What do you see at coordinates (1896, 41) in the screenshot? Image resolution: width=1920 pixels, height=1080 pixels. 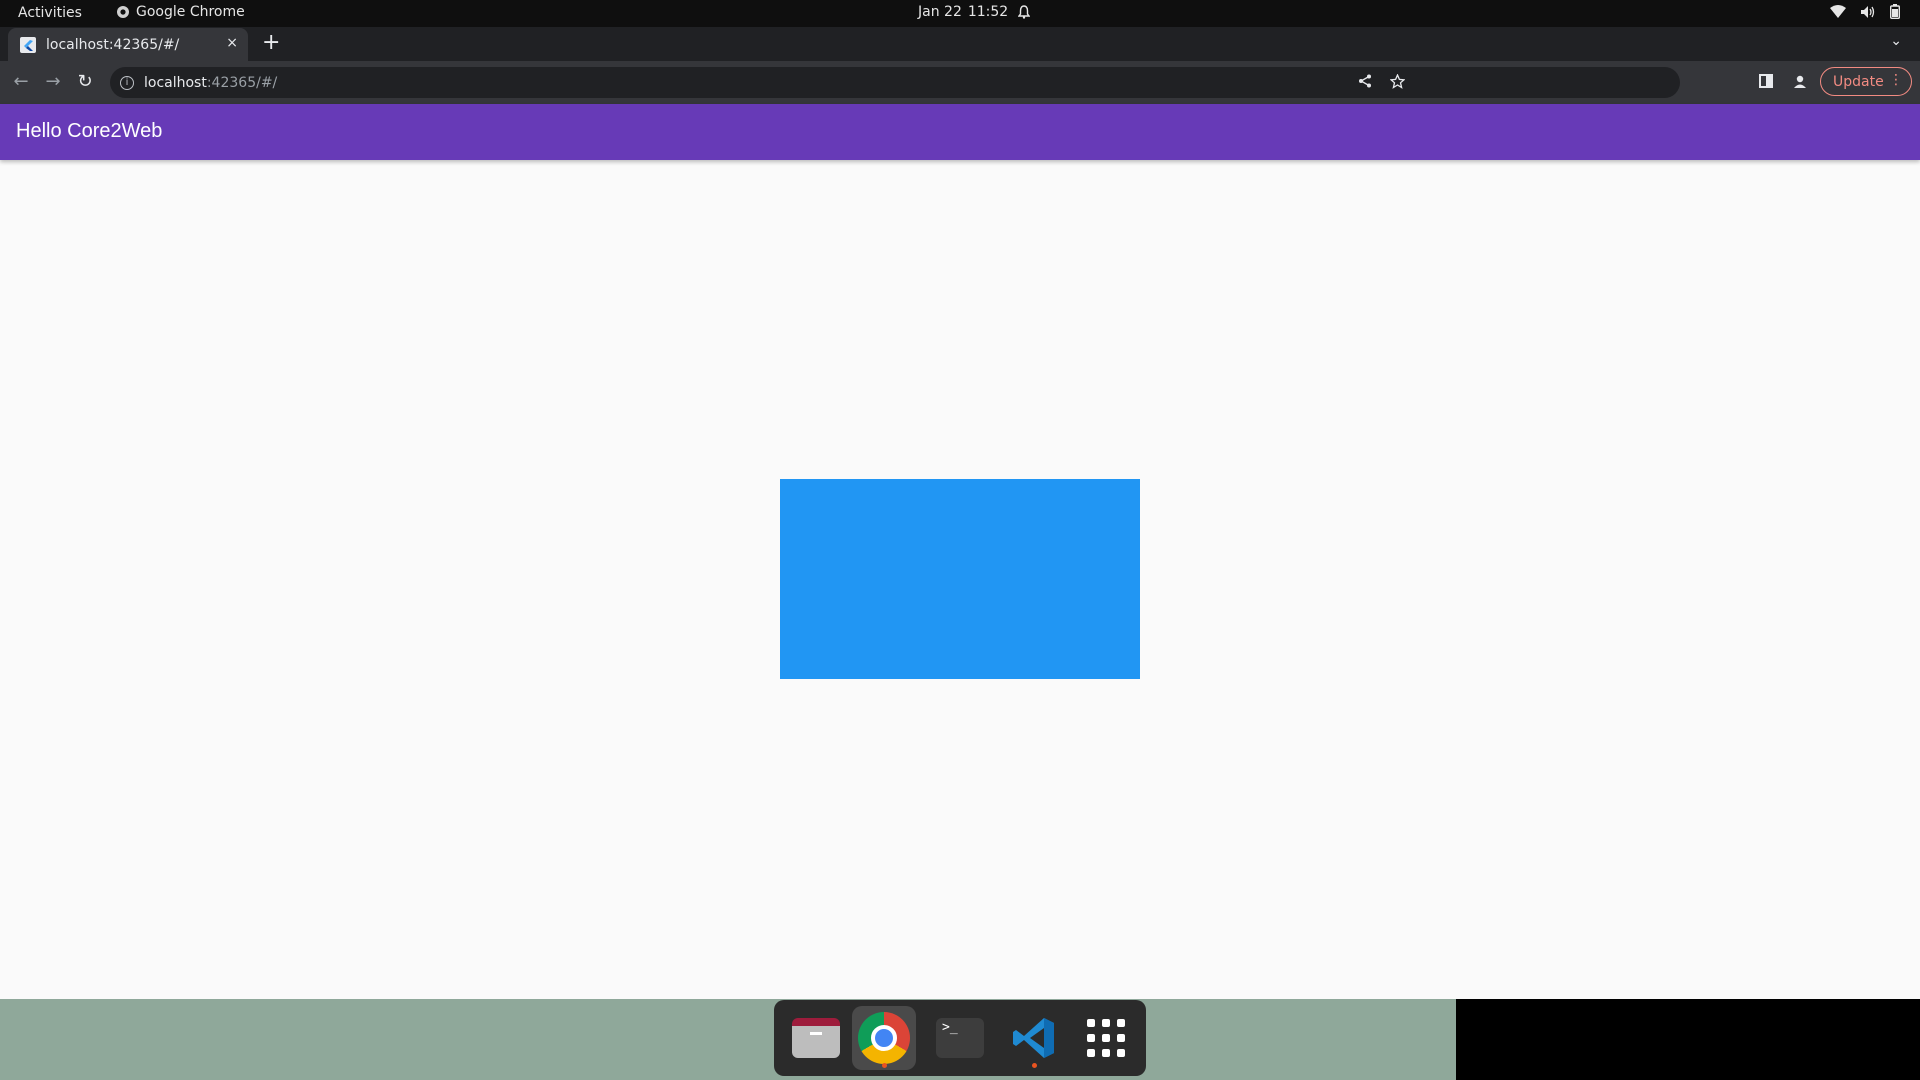 I see `tab-search-chevron-icon: ⌄` at bounding box center [1896, 41].